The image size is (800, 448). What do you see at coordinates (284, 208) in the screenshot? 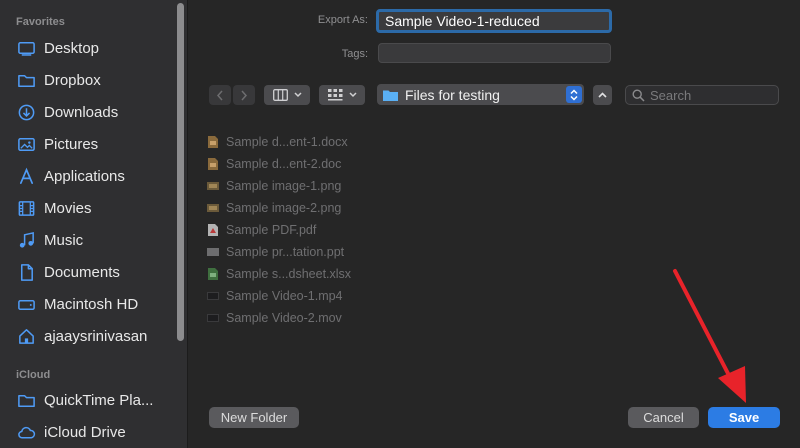
I see `file-name: Sample image-2.png` at bounding box center [284, 208].